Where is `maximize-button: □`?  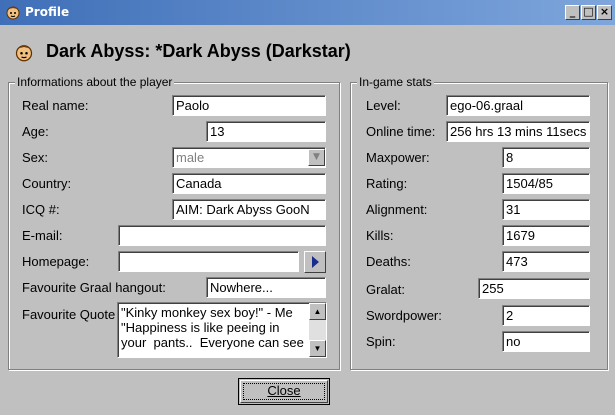
maximize-button: □ is located at coordinates (588, 12).